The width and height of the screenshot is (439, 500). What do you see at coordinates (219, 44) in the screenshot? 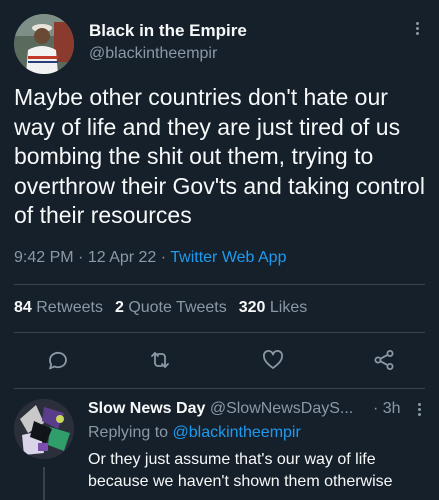
I see `tweet-header: Black in the Empire @blackintheempir` at bounding box center [219, 44].